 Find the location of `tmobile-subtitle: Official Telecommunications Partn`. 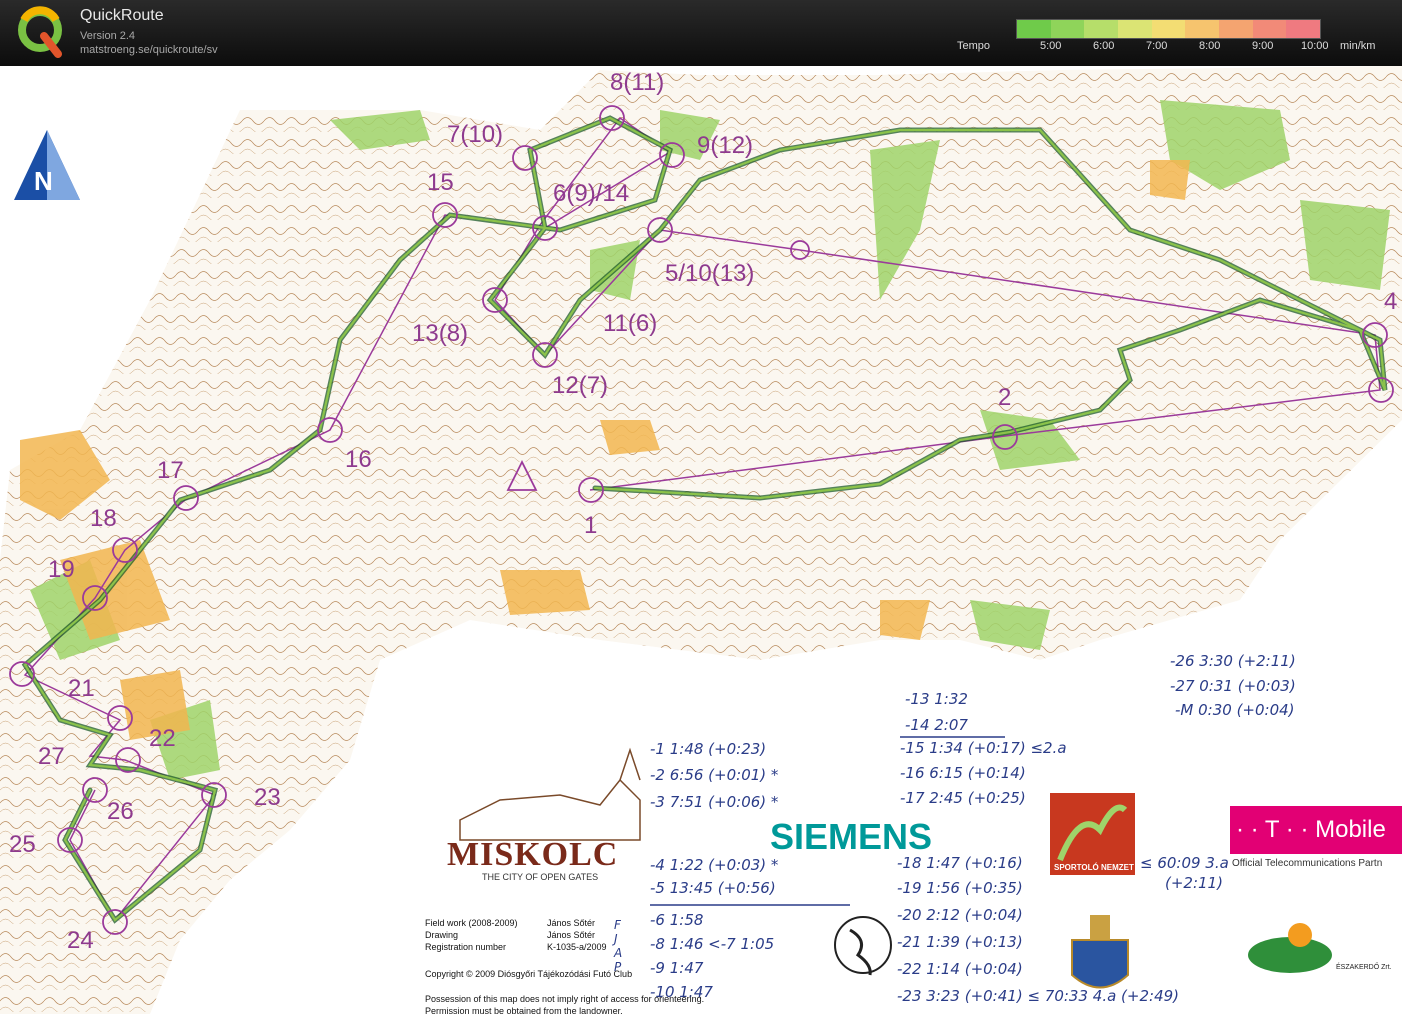

tmobile-subtitle: Official Telecommunications Partn is located at coordinates (1307, 863).